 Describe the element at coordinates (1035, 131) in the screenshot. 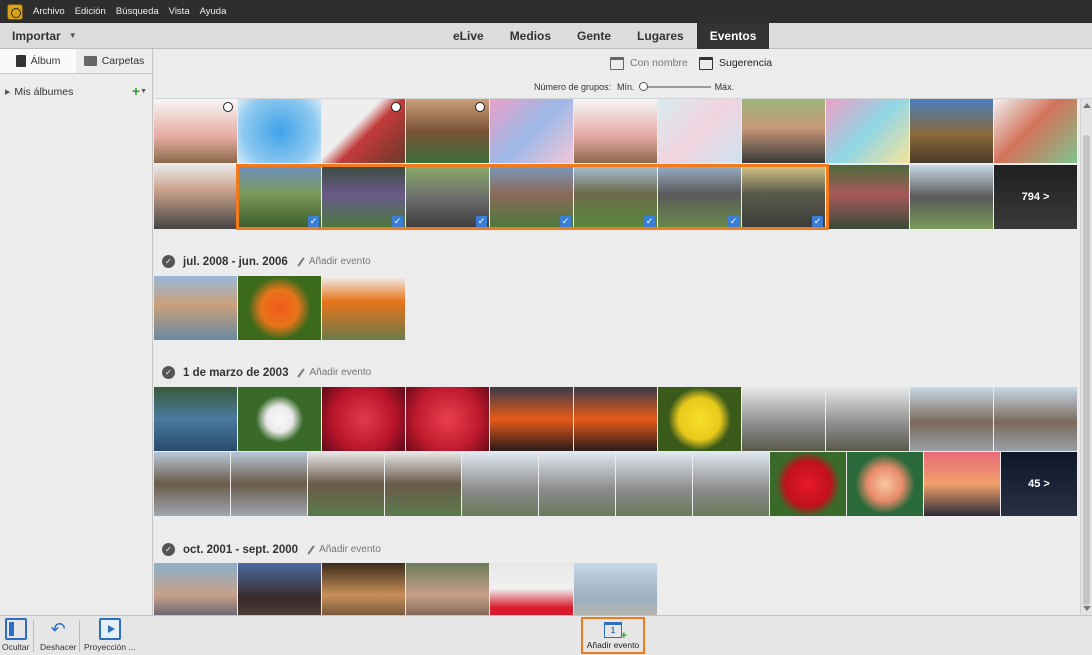

I see `green-watercolor-photo` at that location.